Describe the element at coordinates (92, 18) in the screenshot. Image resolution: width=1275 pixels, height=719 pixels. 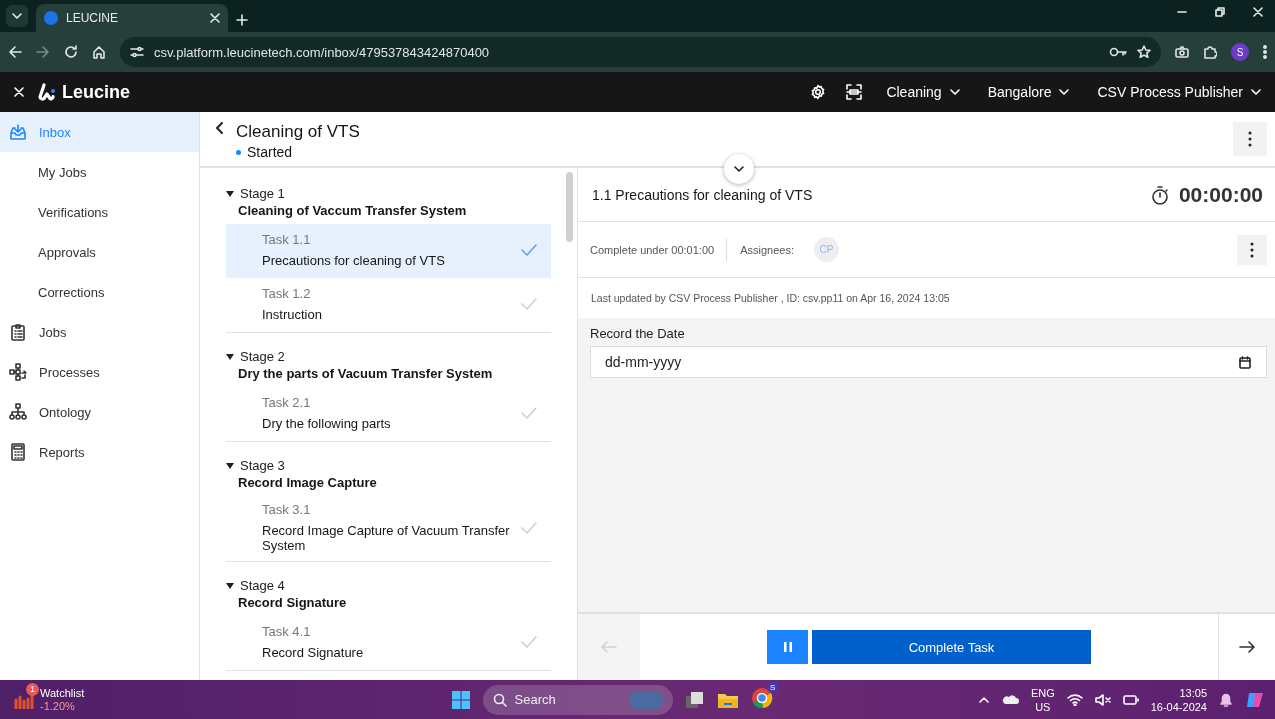
I see `tab-title: LEUCINE` at that location.